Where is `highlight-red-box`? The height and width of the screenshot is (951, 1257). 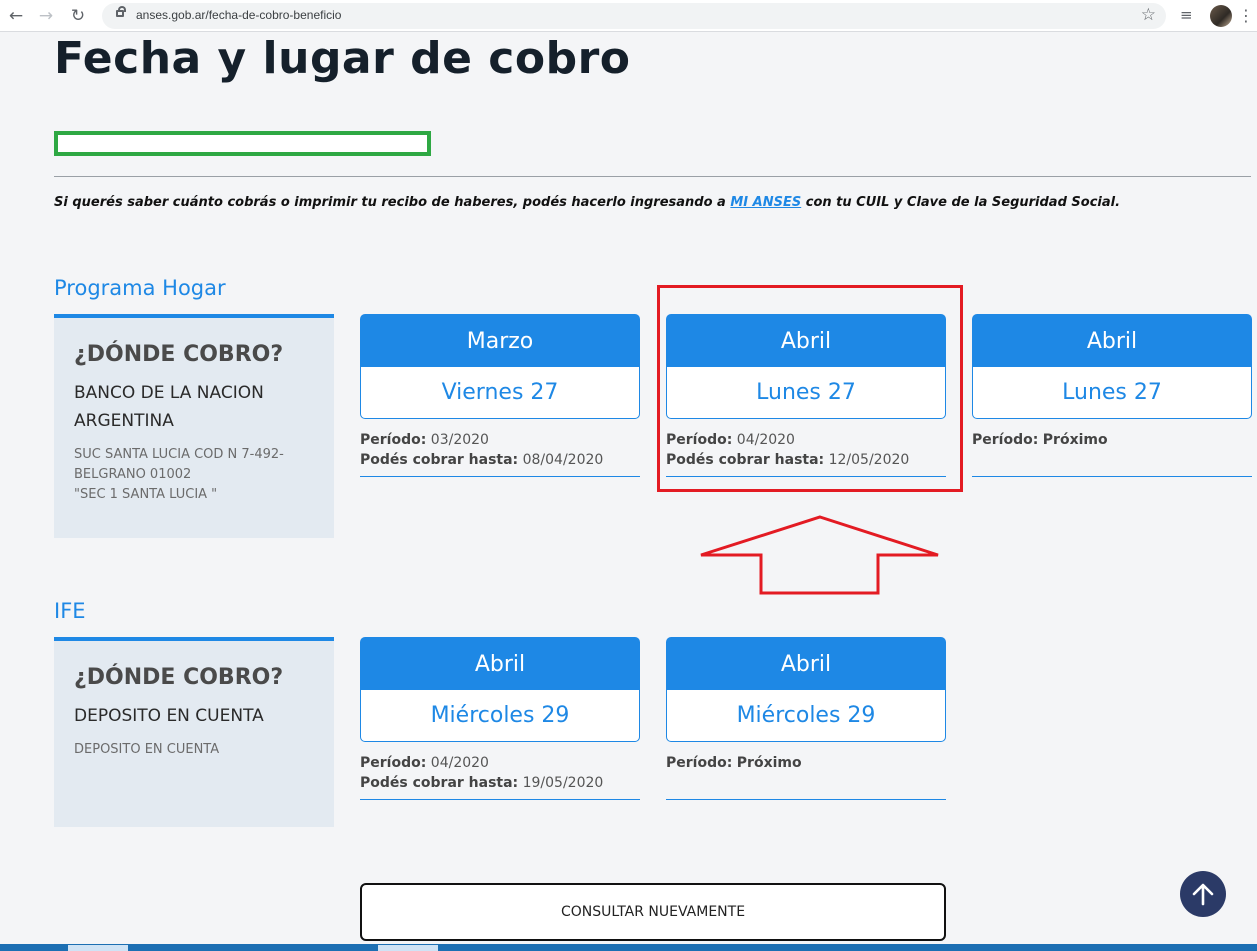
highlight-red-box is located at coordinates (810, 388).